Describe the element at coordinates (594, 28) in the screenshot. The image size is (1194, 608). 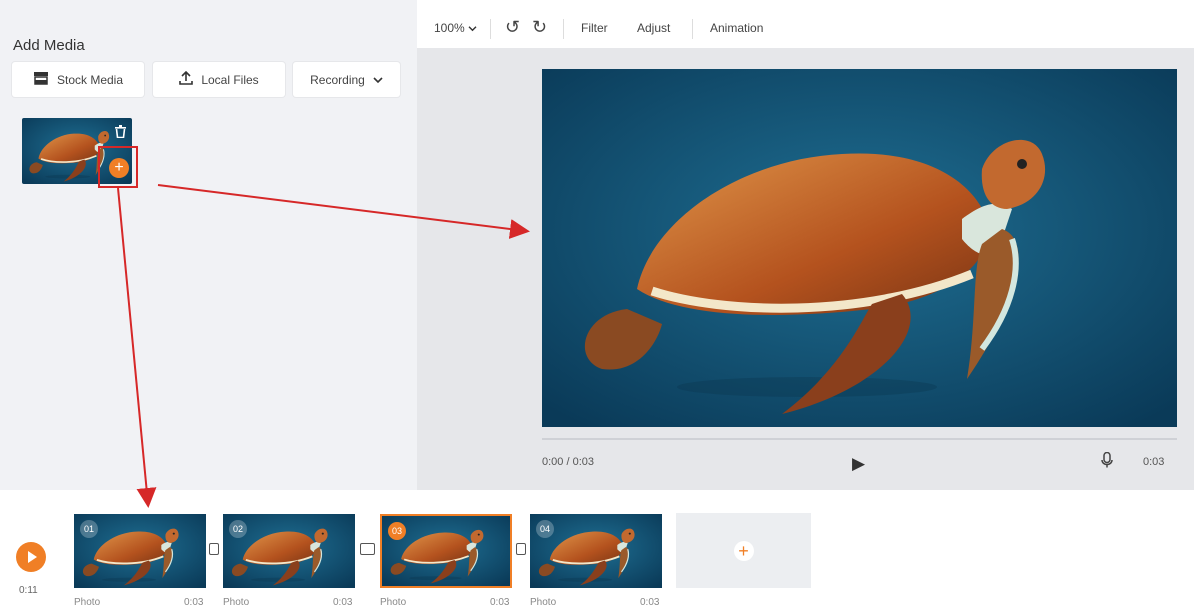
I see `tab-filter: Filter` at that location.